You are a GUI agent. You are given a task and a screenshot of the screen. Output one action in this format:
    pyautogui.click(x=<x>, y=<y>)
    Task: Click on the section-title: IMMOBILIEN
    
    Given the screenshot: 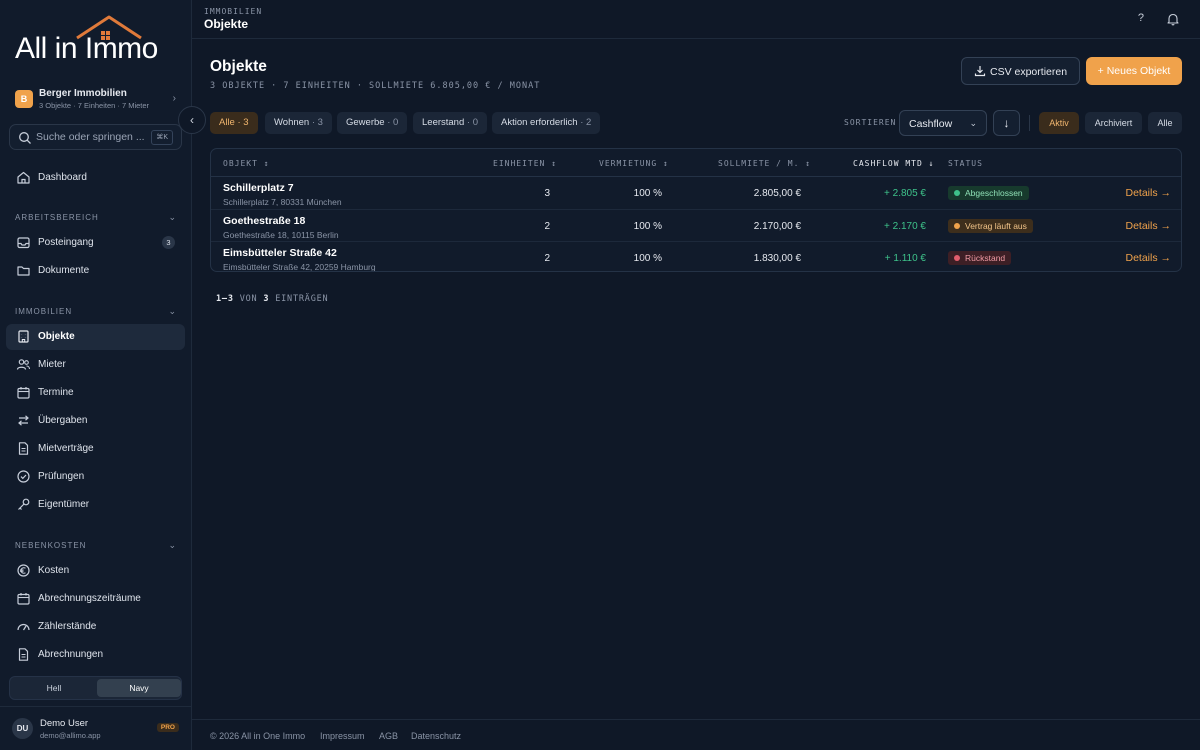 What is the action you would take?
    pyautogui.click(x=44, y=311)
    